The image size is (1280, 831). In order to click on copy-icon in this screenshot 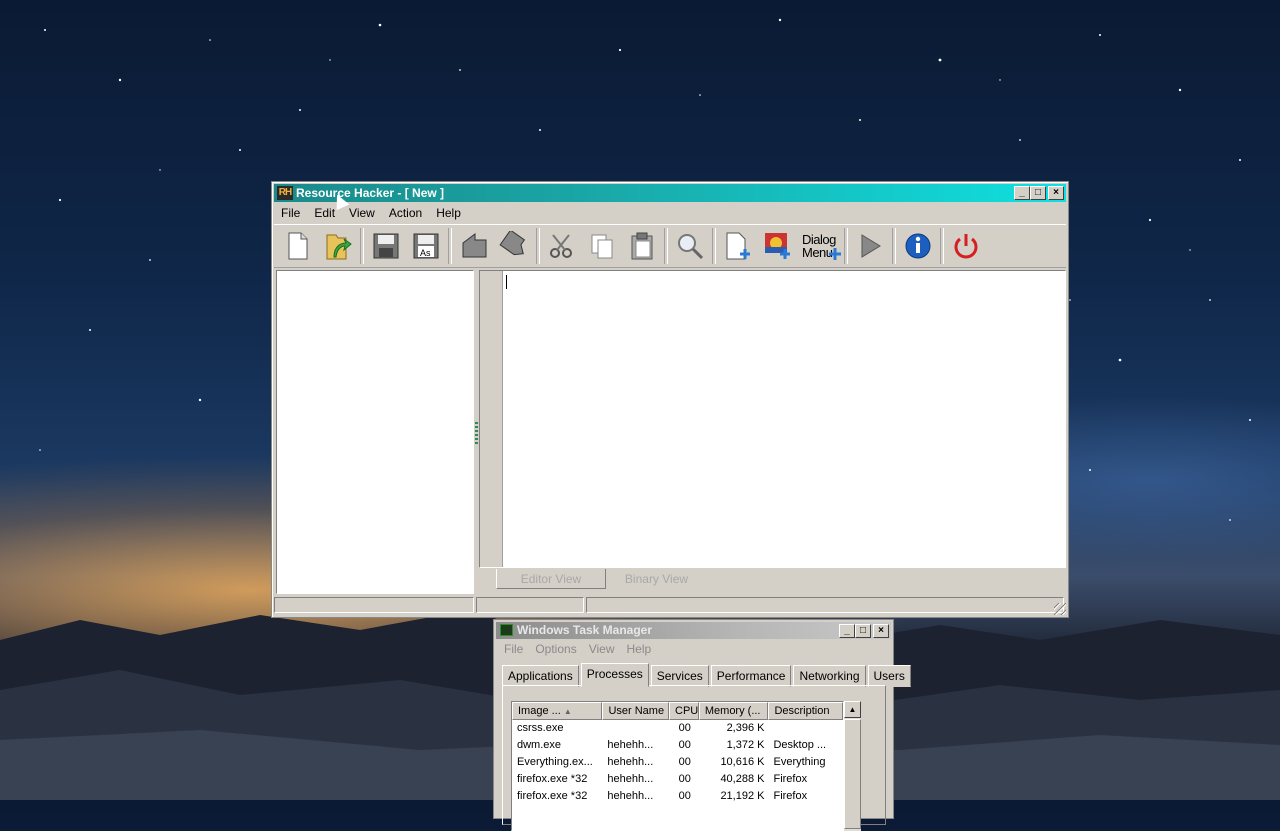, I will do `click(602, 246)`.